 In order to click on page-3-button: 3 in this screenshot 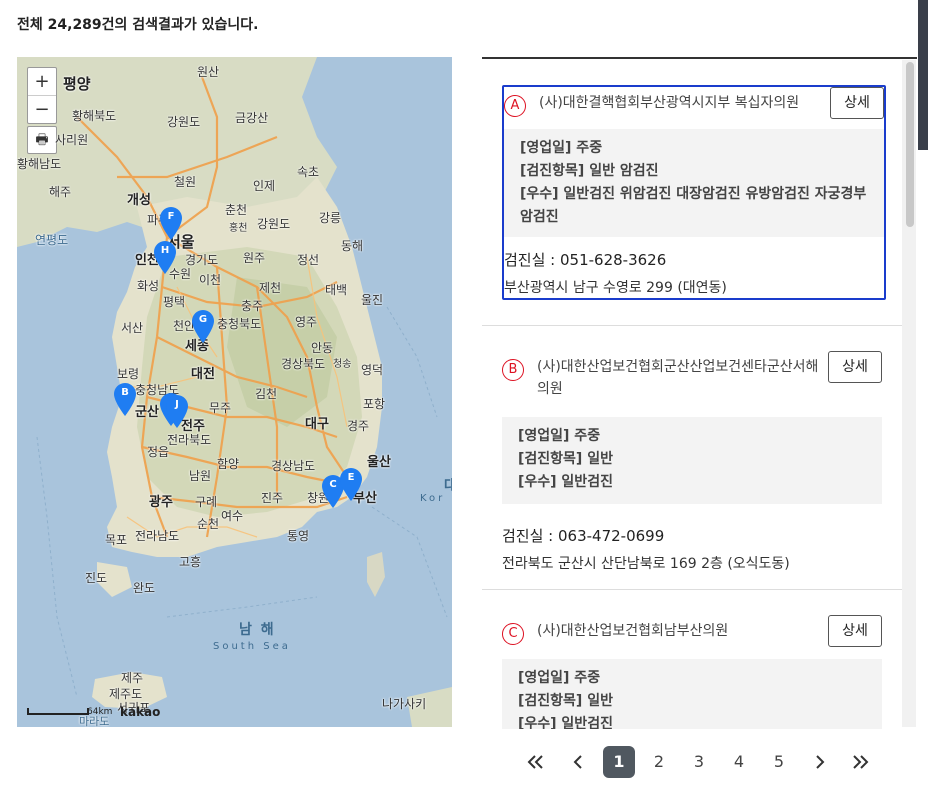, I will do `click(699, 762)`.